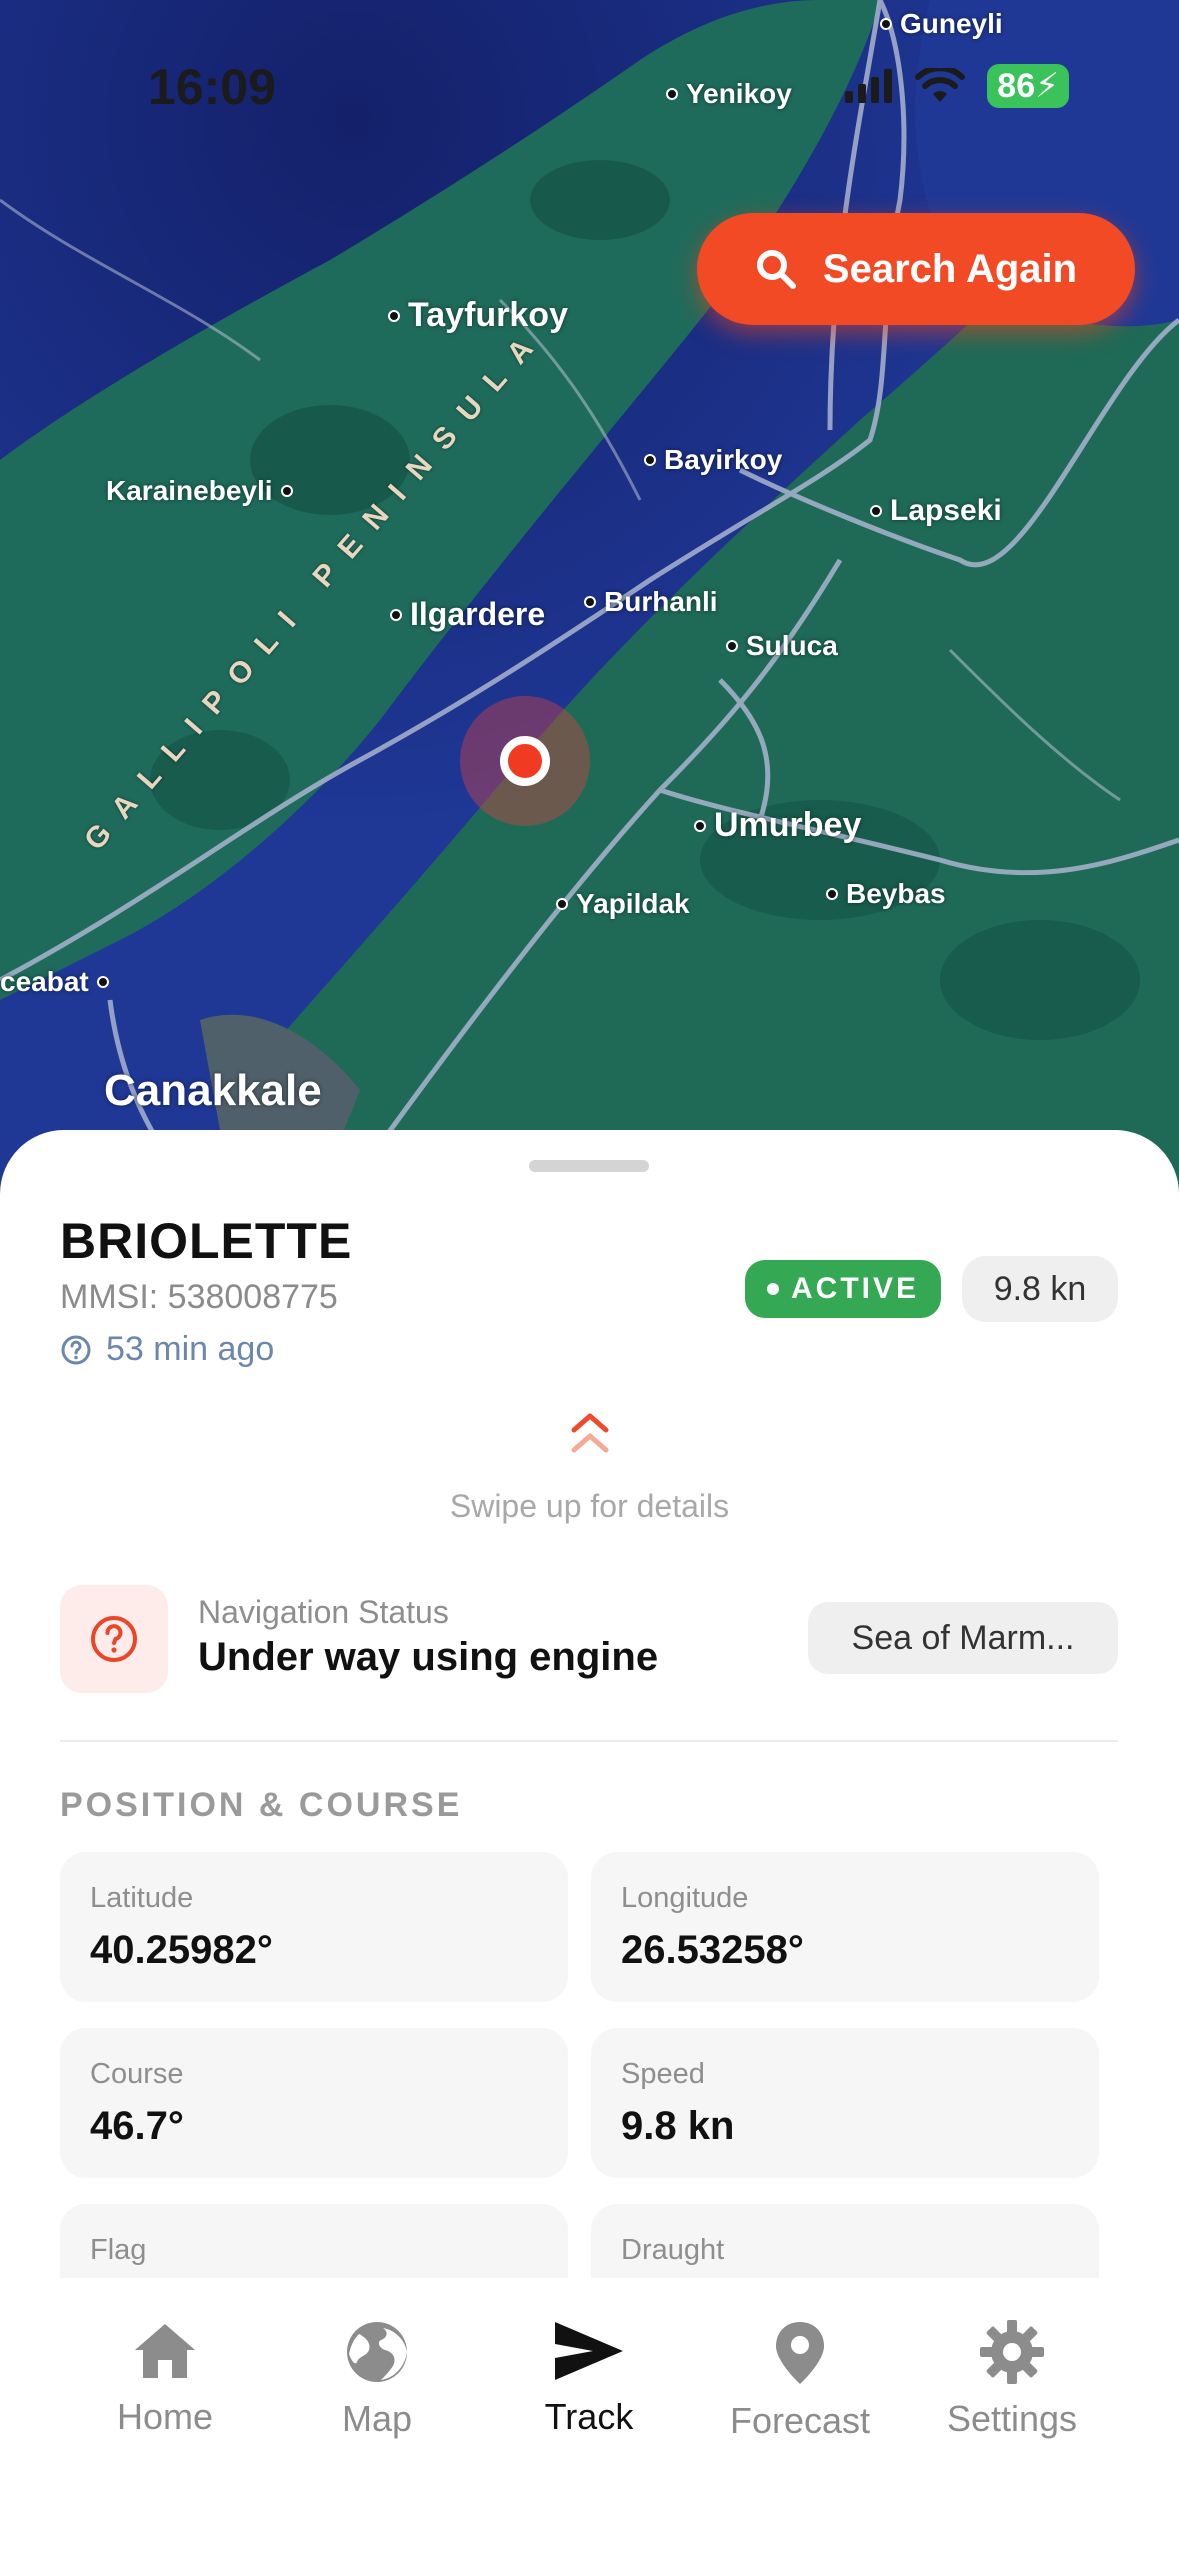 The image size is (1179, 2556). I want to click on last-updated: 53 min ago, so click(167, 1349).